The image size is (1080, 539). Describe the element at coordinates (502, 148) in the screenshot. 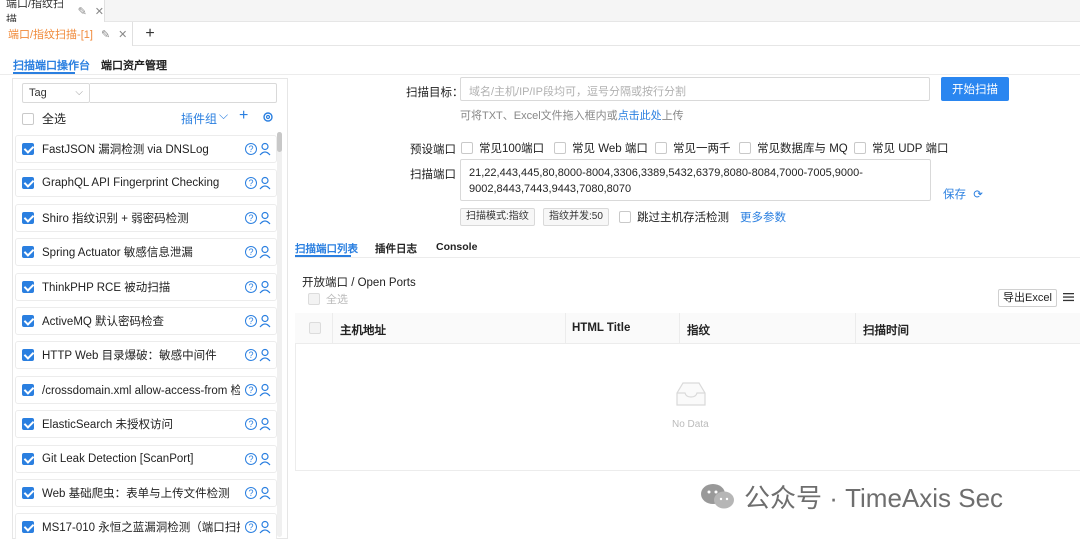

I see `preset-common-100: 常见100端口` at that location.